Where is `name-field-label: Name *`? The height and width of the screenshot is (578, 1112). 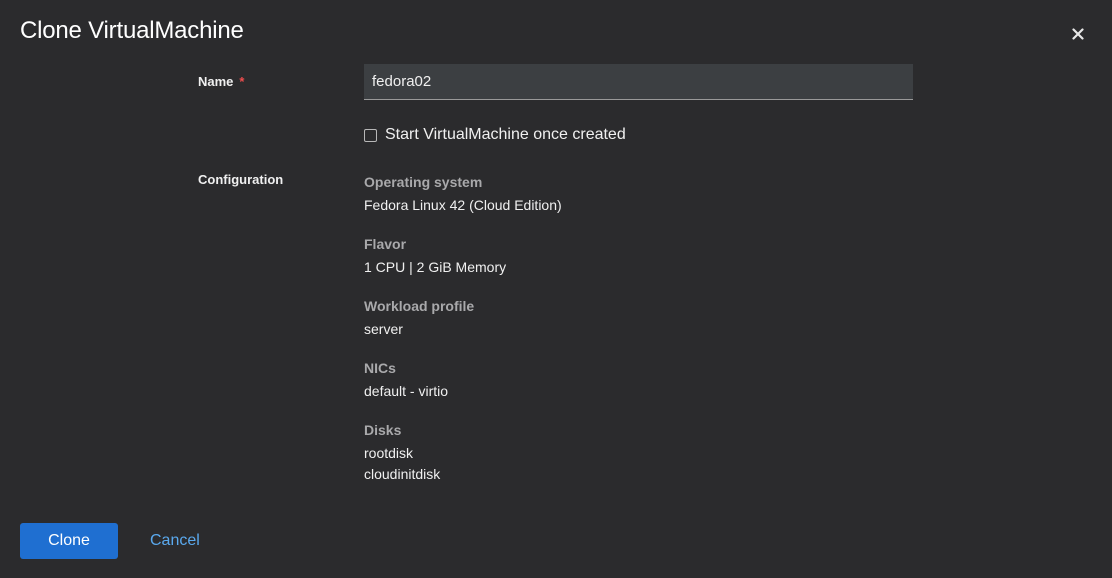
name-field-label: Name * is located at coordinates (221, 81).